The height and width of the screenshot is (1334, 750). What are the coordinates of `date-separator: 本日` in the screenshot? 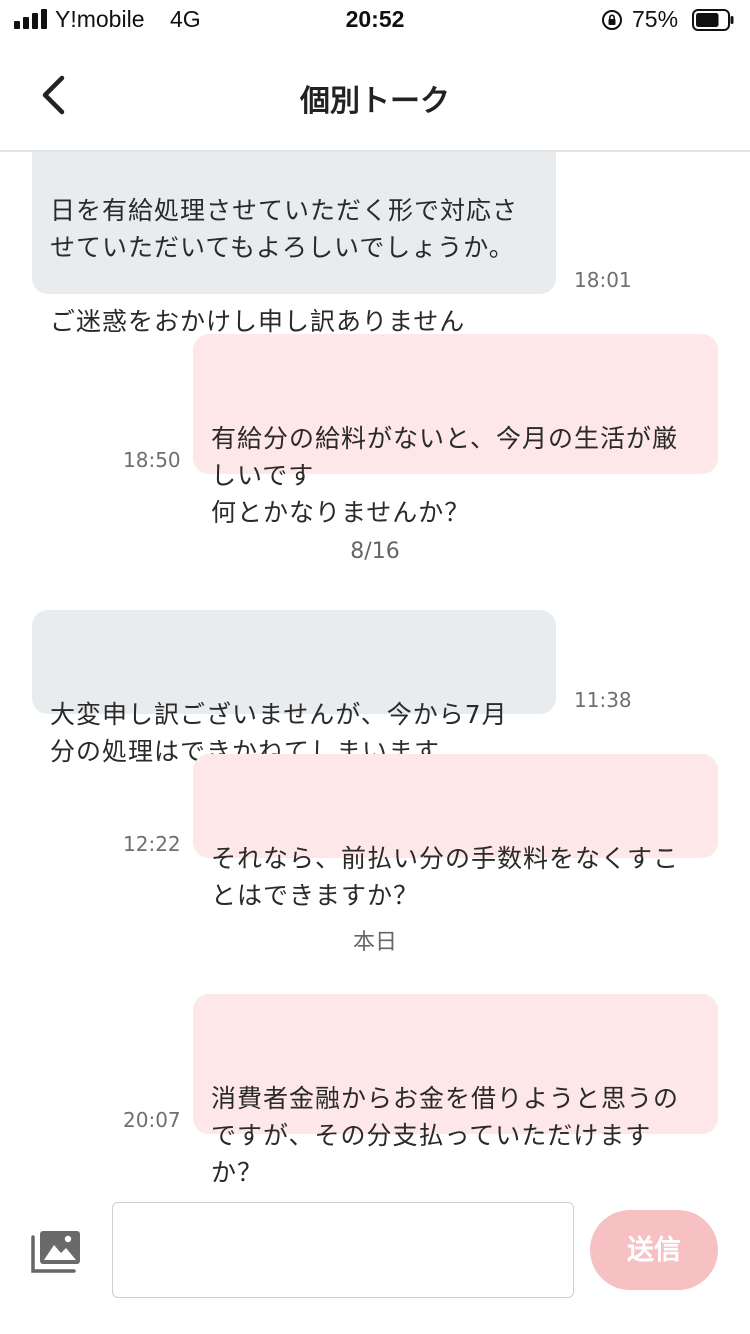 It's located at (374, 942).